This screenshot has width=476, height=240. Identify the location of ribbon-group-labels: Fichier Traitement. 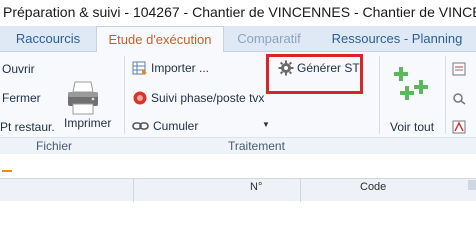
(238, 145).